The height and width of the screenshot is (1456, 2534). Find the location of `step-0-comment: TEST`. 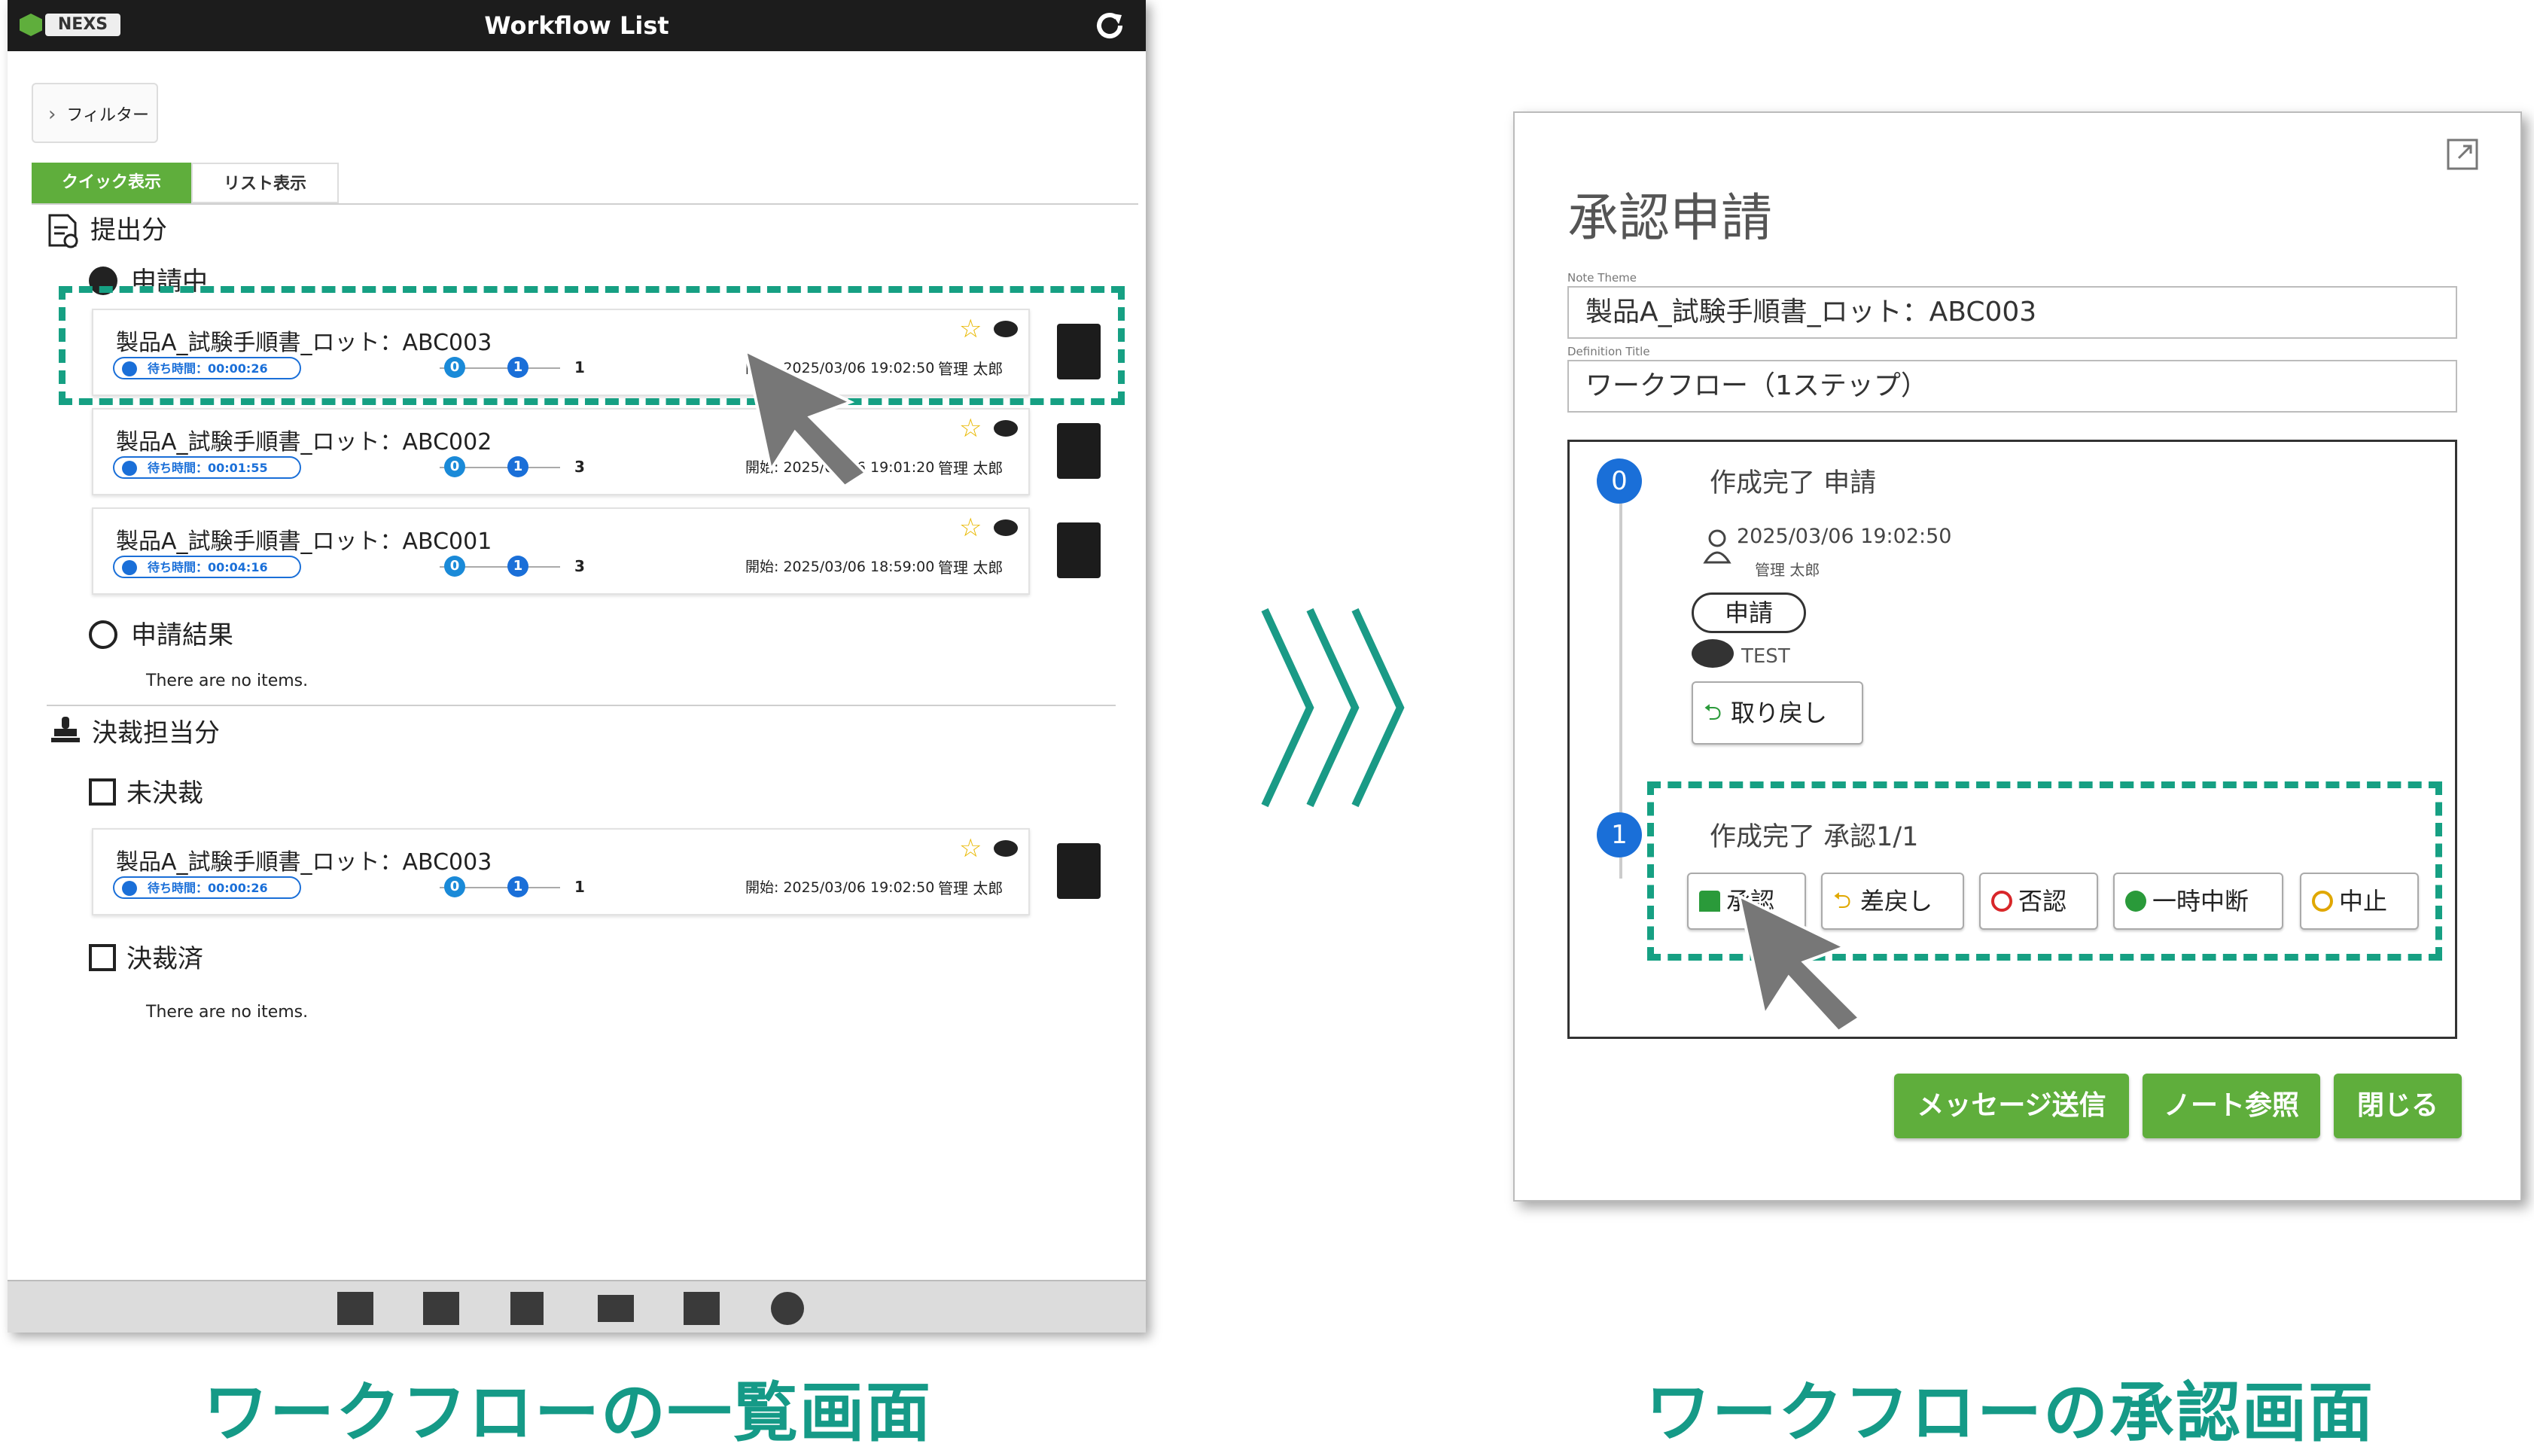

step-0-comment: TEST is located at coordinates (1765, 656).